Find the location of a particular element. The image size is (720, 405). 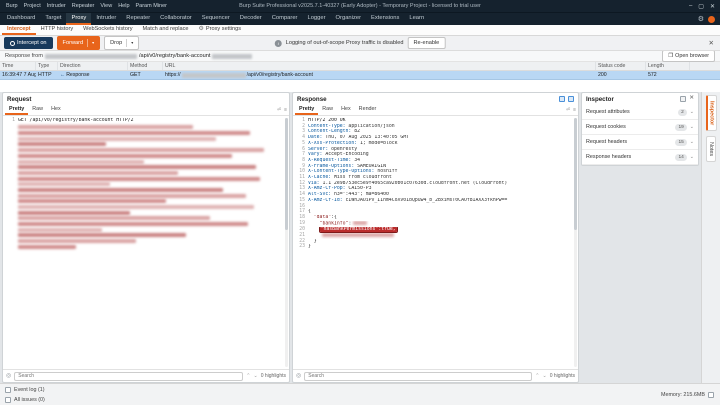

request-tab-bar: Pretty Raw Hex is located at coordinates (35, 110).